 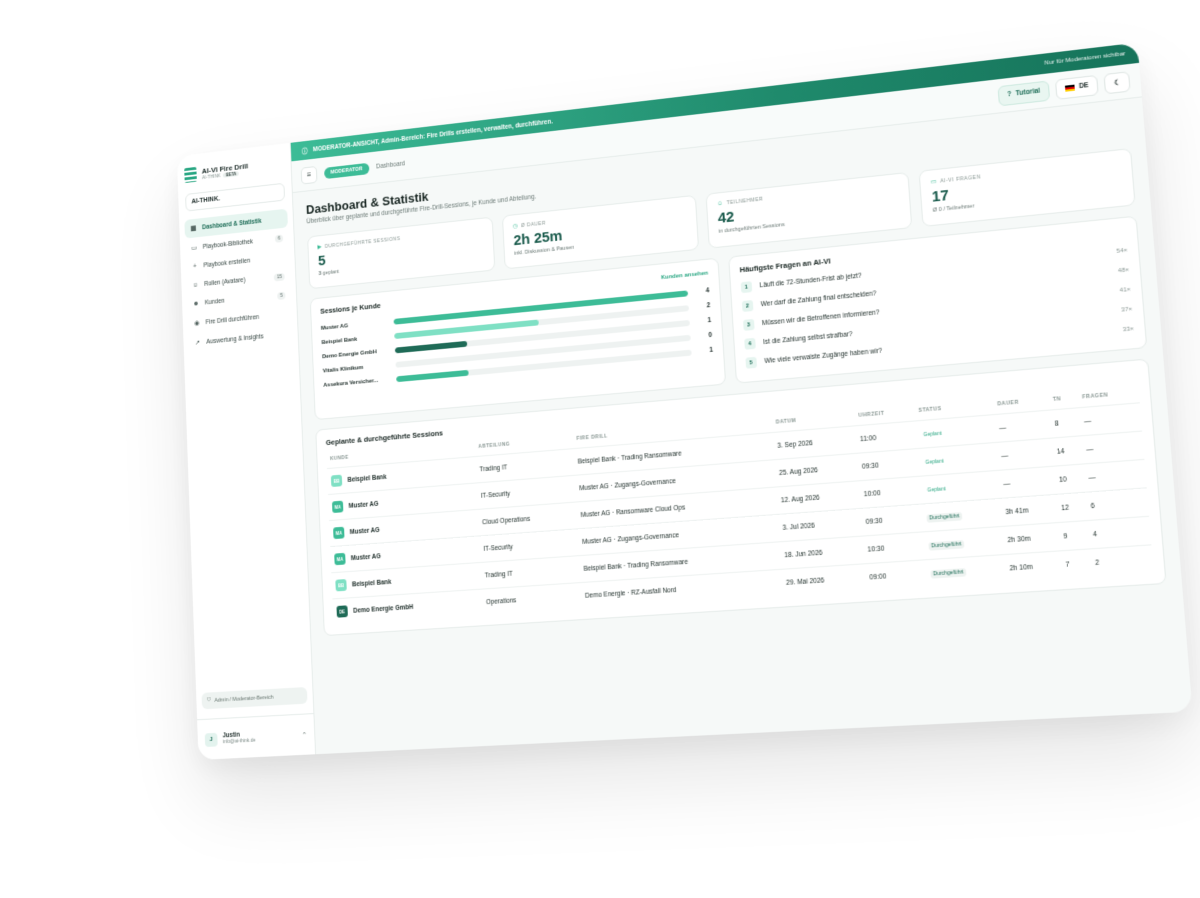 What do you see at coordinates (232, 224) in the screenshot?
I see `sidebar-item-label: Dashboard & Statistik` at bounding box center [232, 224].